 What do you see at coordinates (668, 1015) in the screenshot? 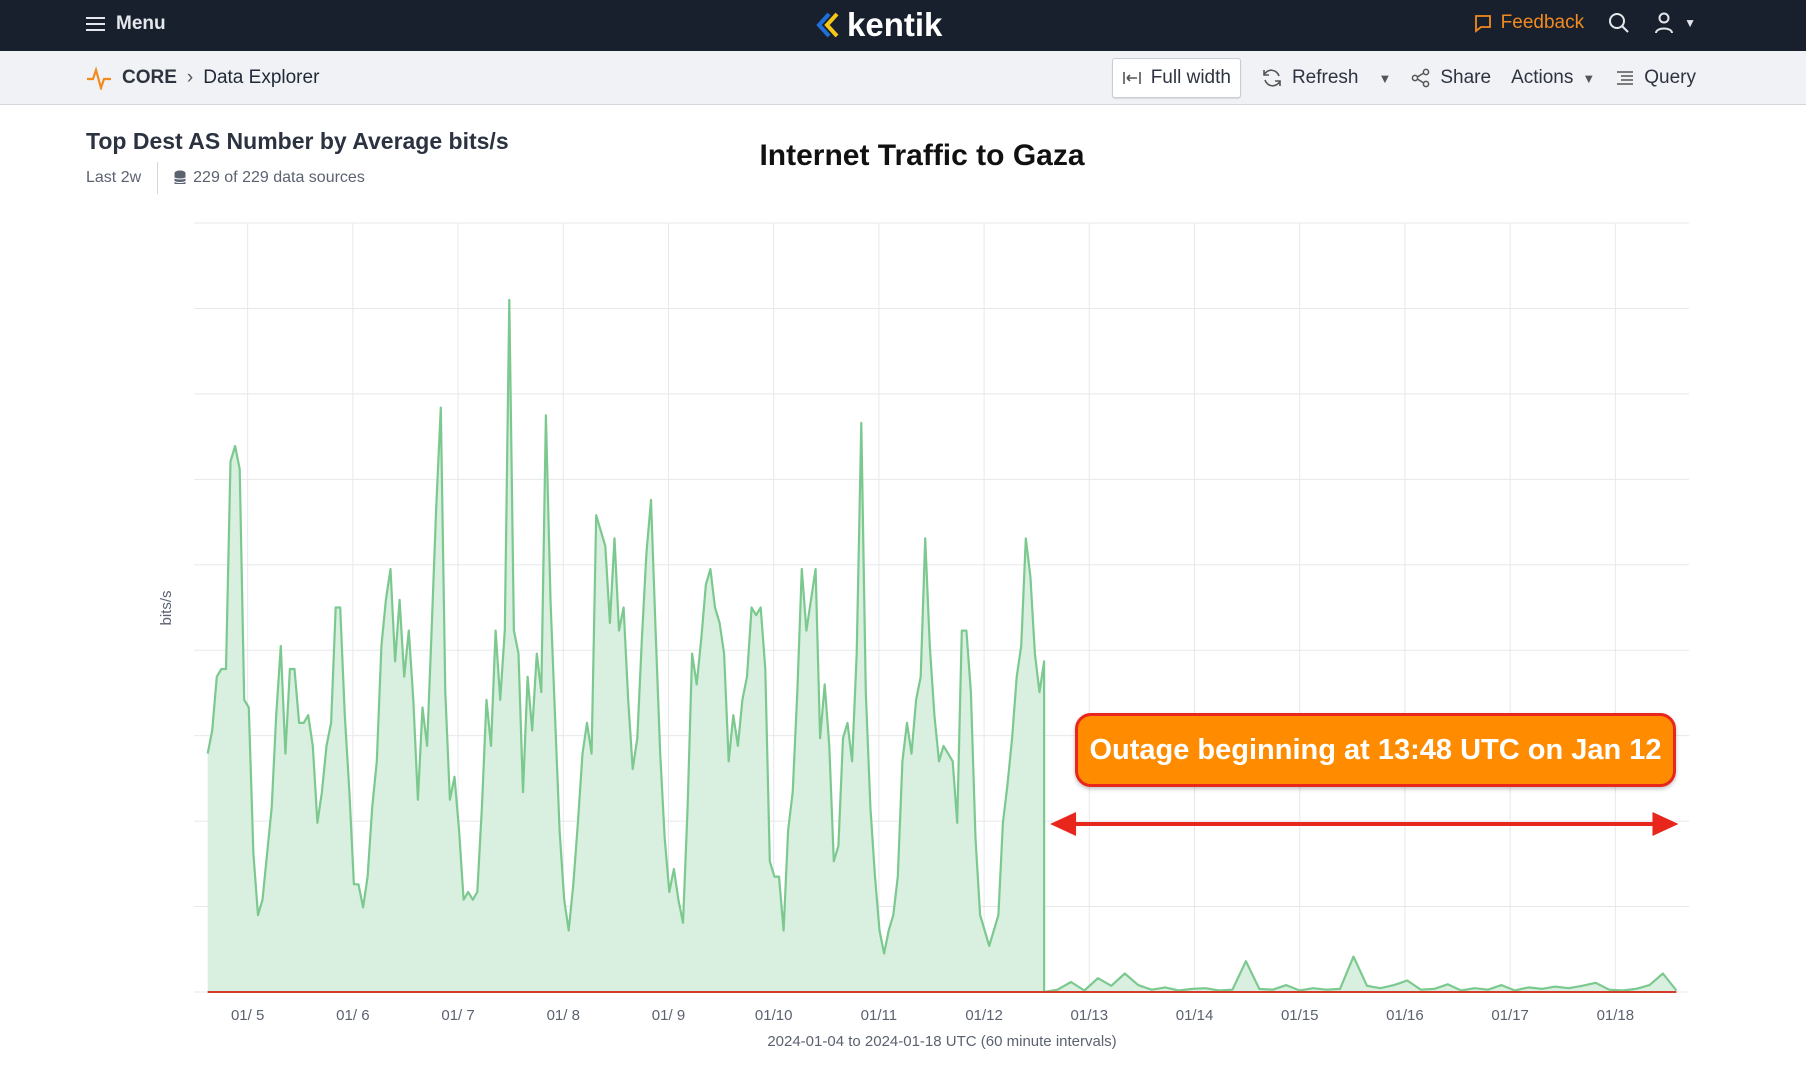
I see `x-tick-label: 01/ 9` at bounding box center [668, 1015].